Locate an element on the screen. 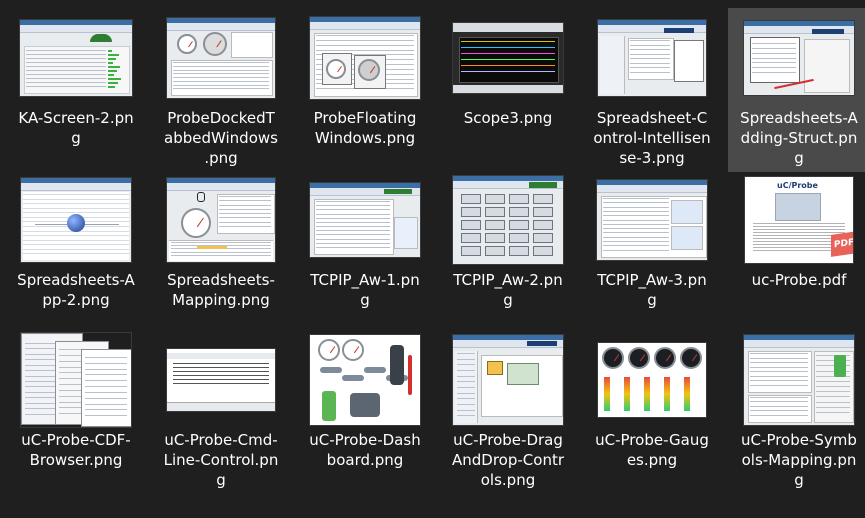 This screenshot has height=518, width=865. file-name-line: uC-Probe-CDF- is located at coordinates (76, 440).